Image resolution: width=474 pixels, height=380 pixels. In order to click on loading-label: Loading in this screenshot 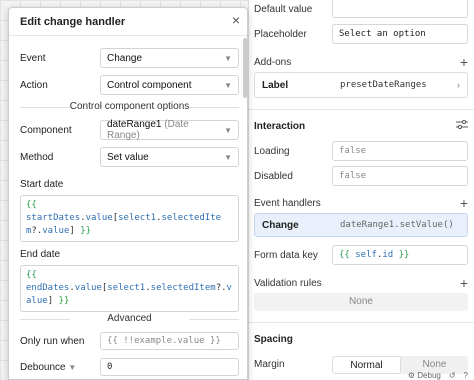, I will do `click(272, 151)`.